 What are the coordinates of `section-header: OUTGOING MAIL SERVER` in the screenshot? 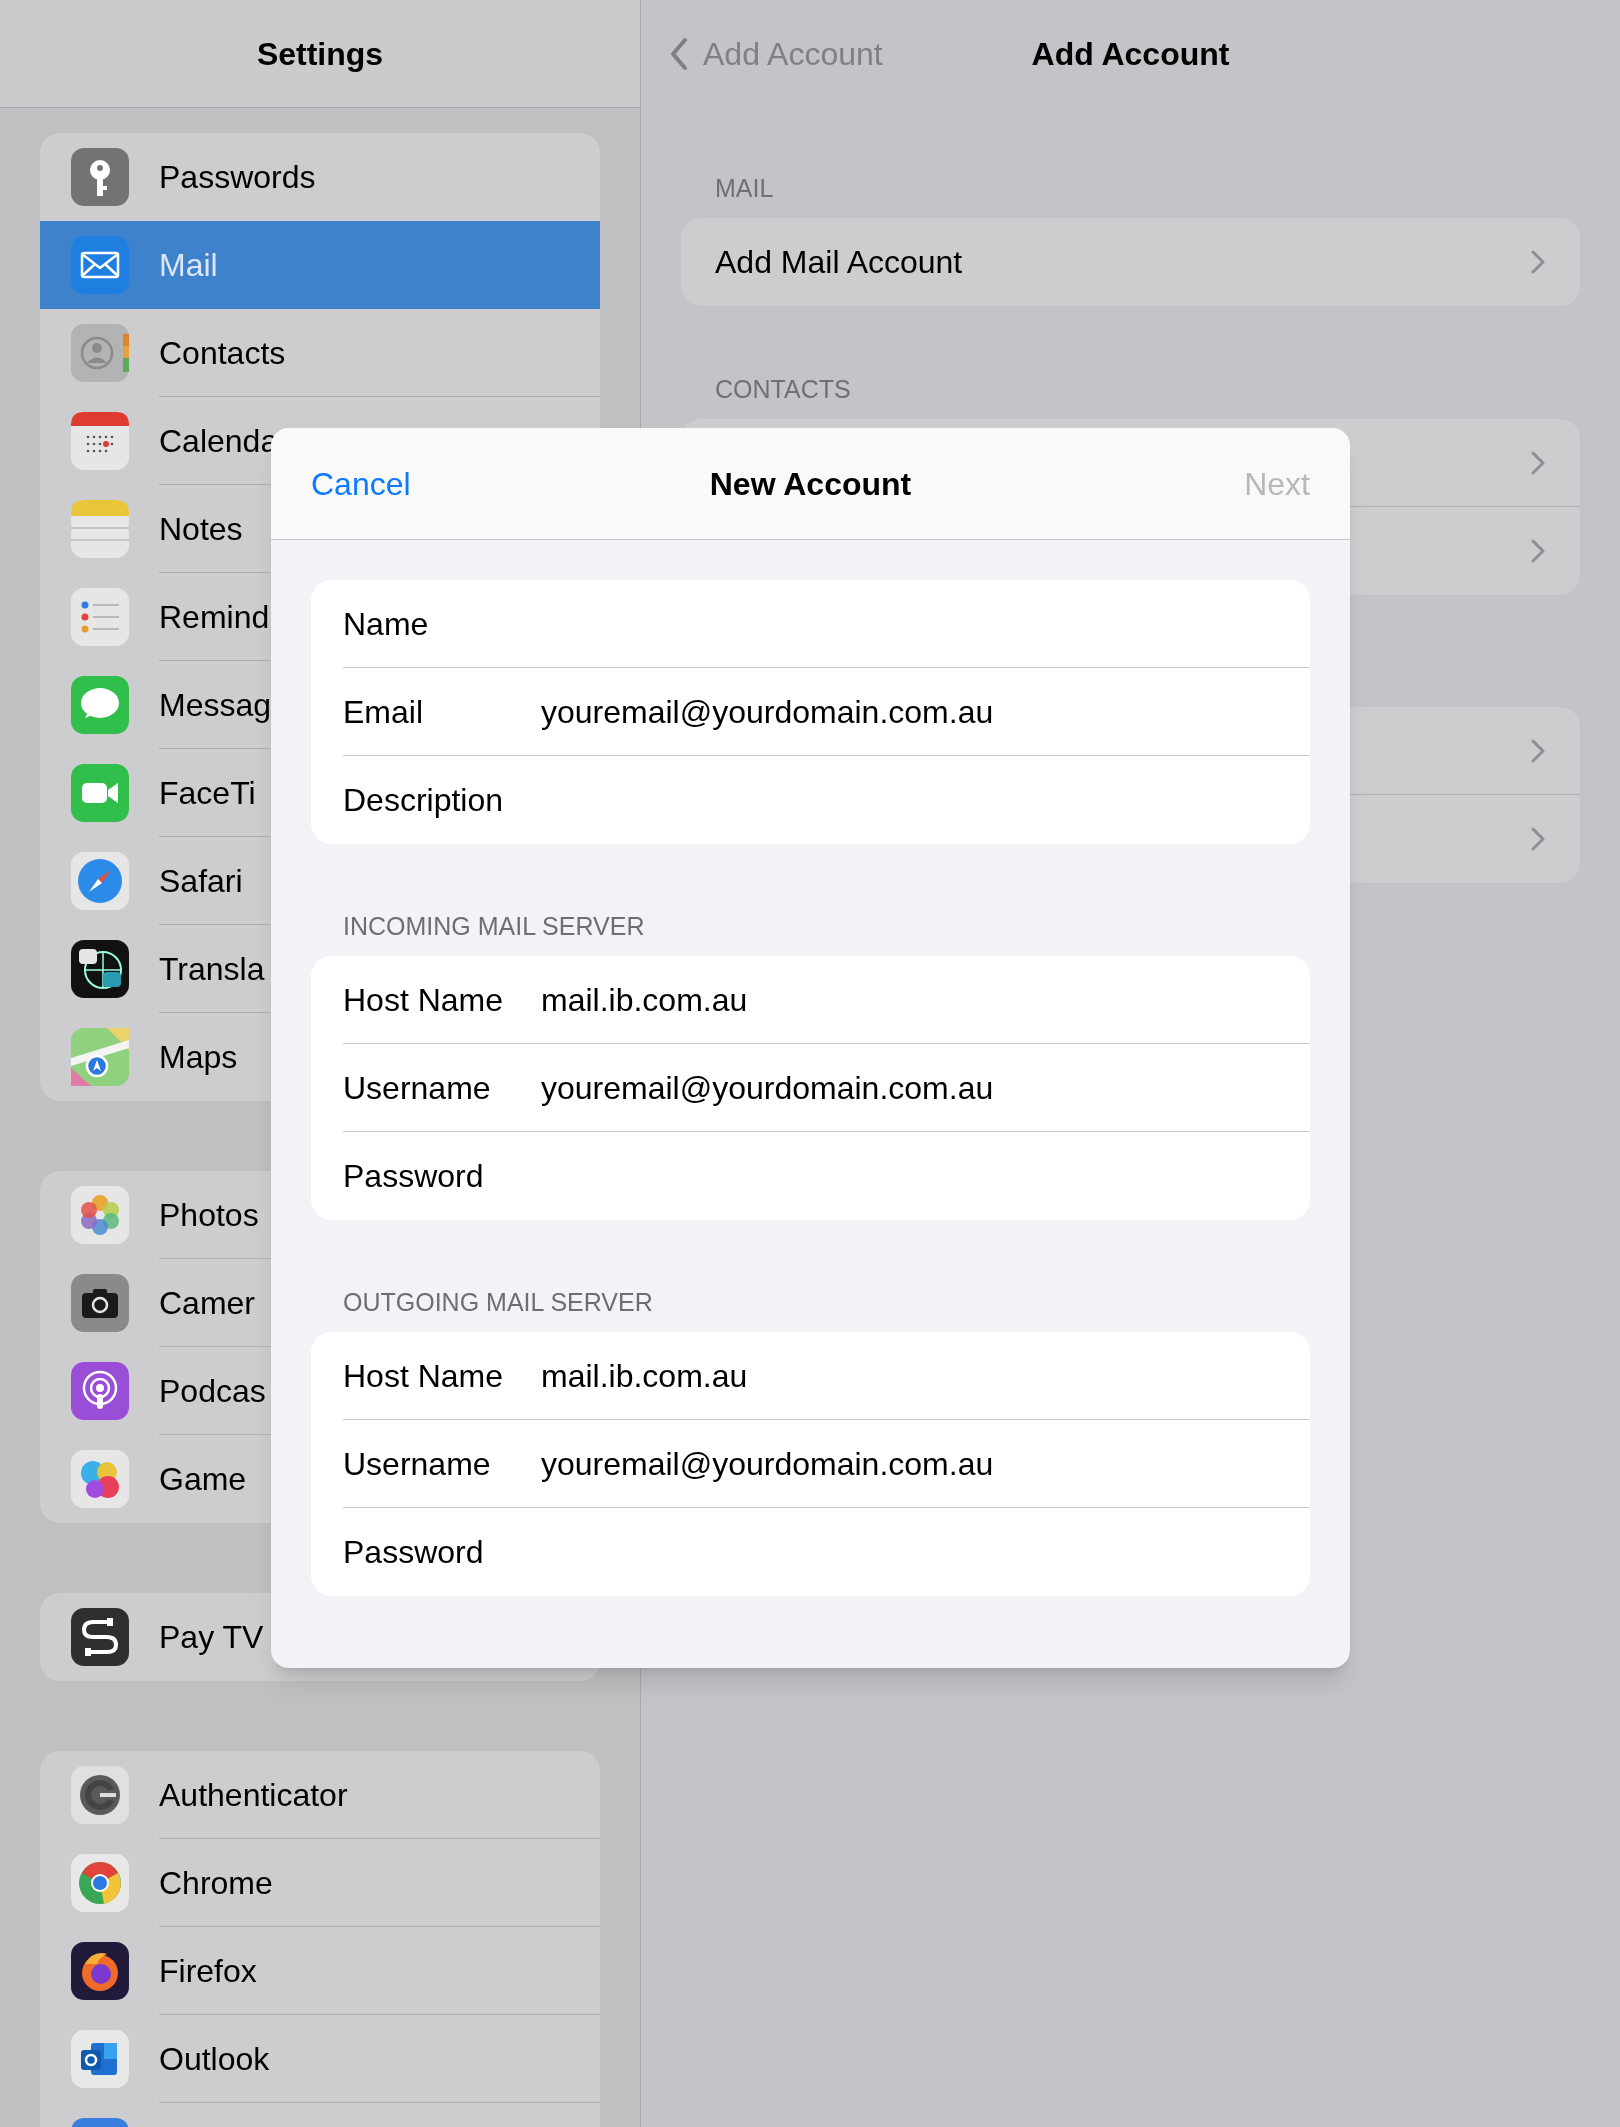 It's located at (498, 1302).